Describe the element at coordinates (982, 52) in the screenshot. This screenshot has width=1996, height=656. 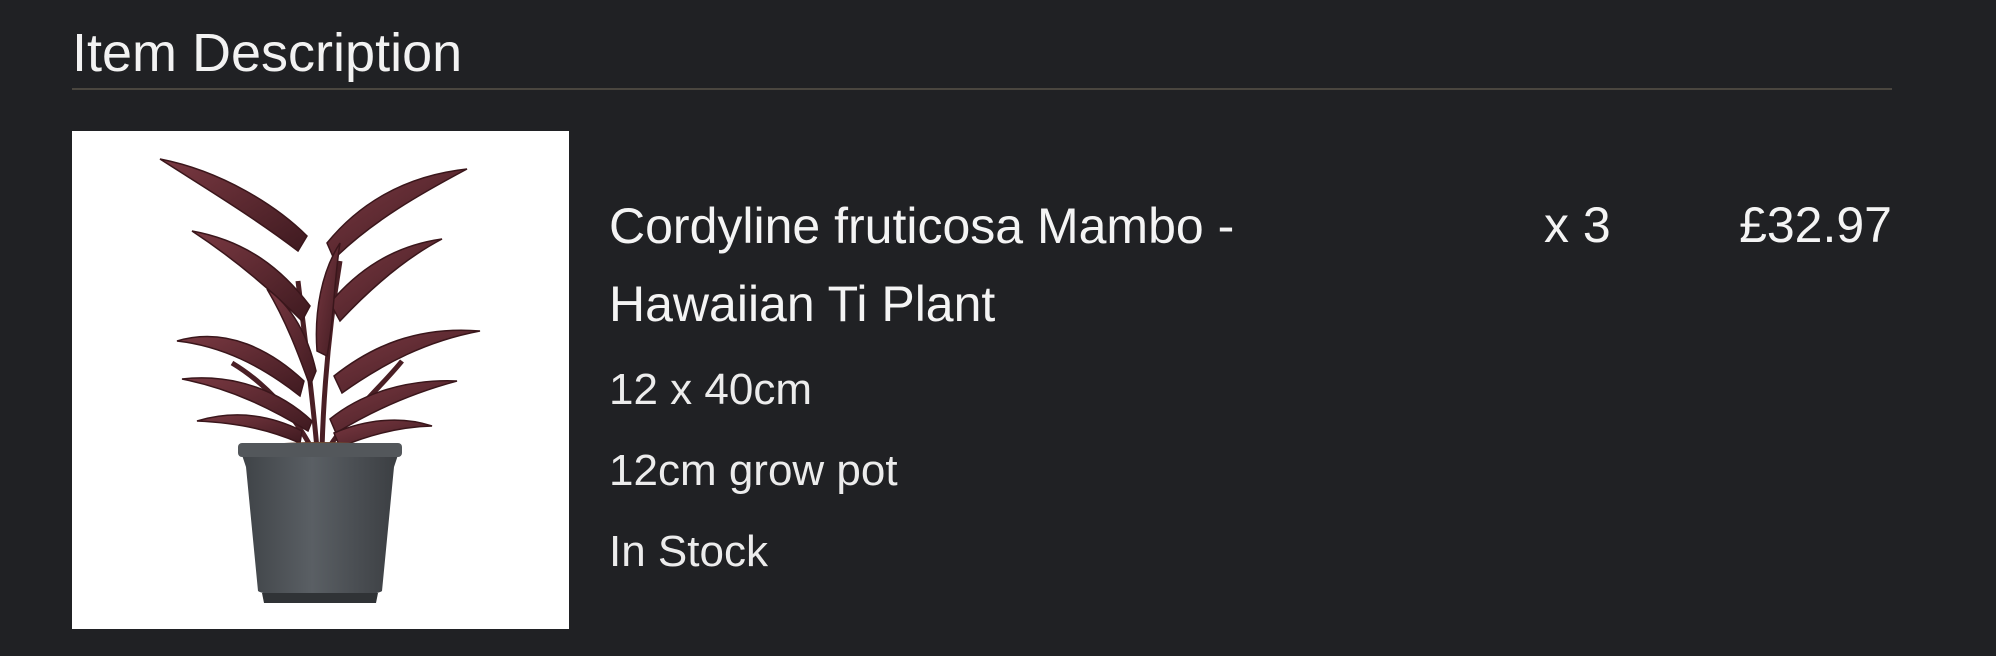
I see `item-description-header: Item Description` at that location.